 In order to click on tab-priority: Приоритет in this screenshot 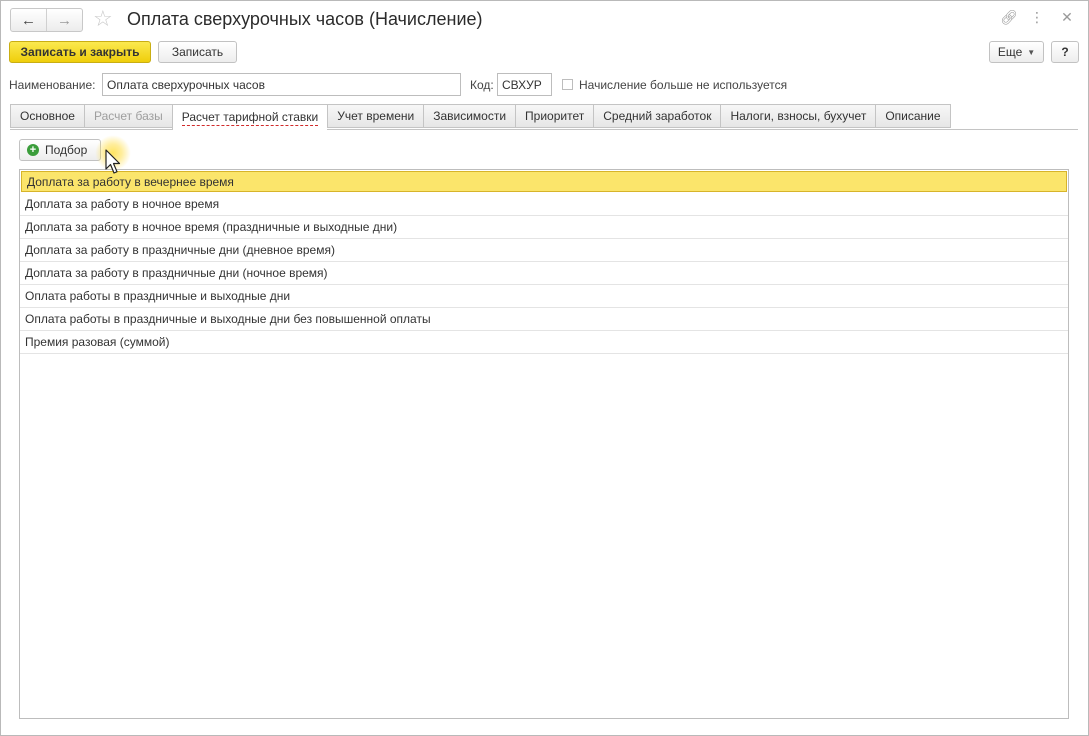, I will do `click(554, 116)`.